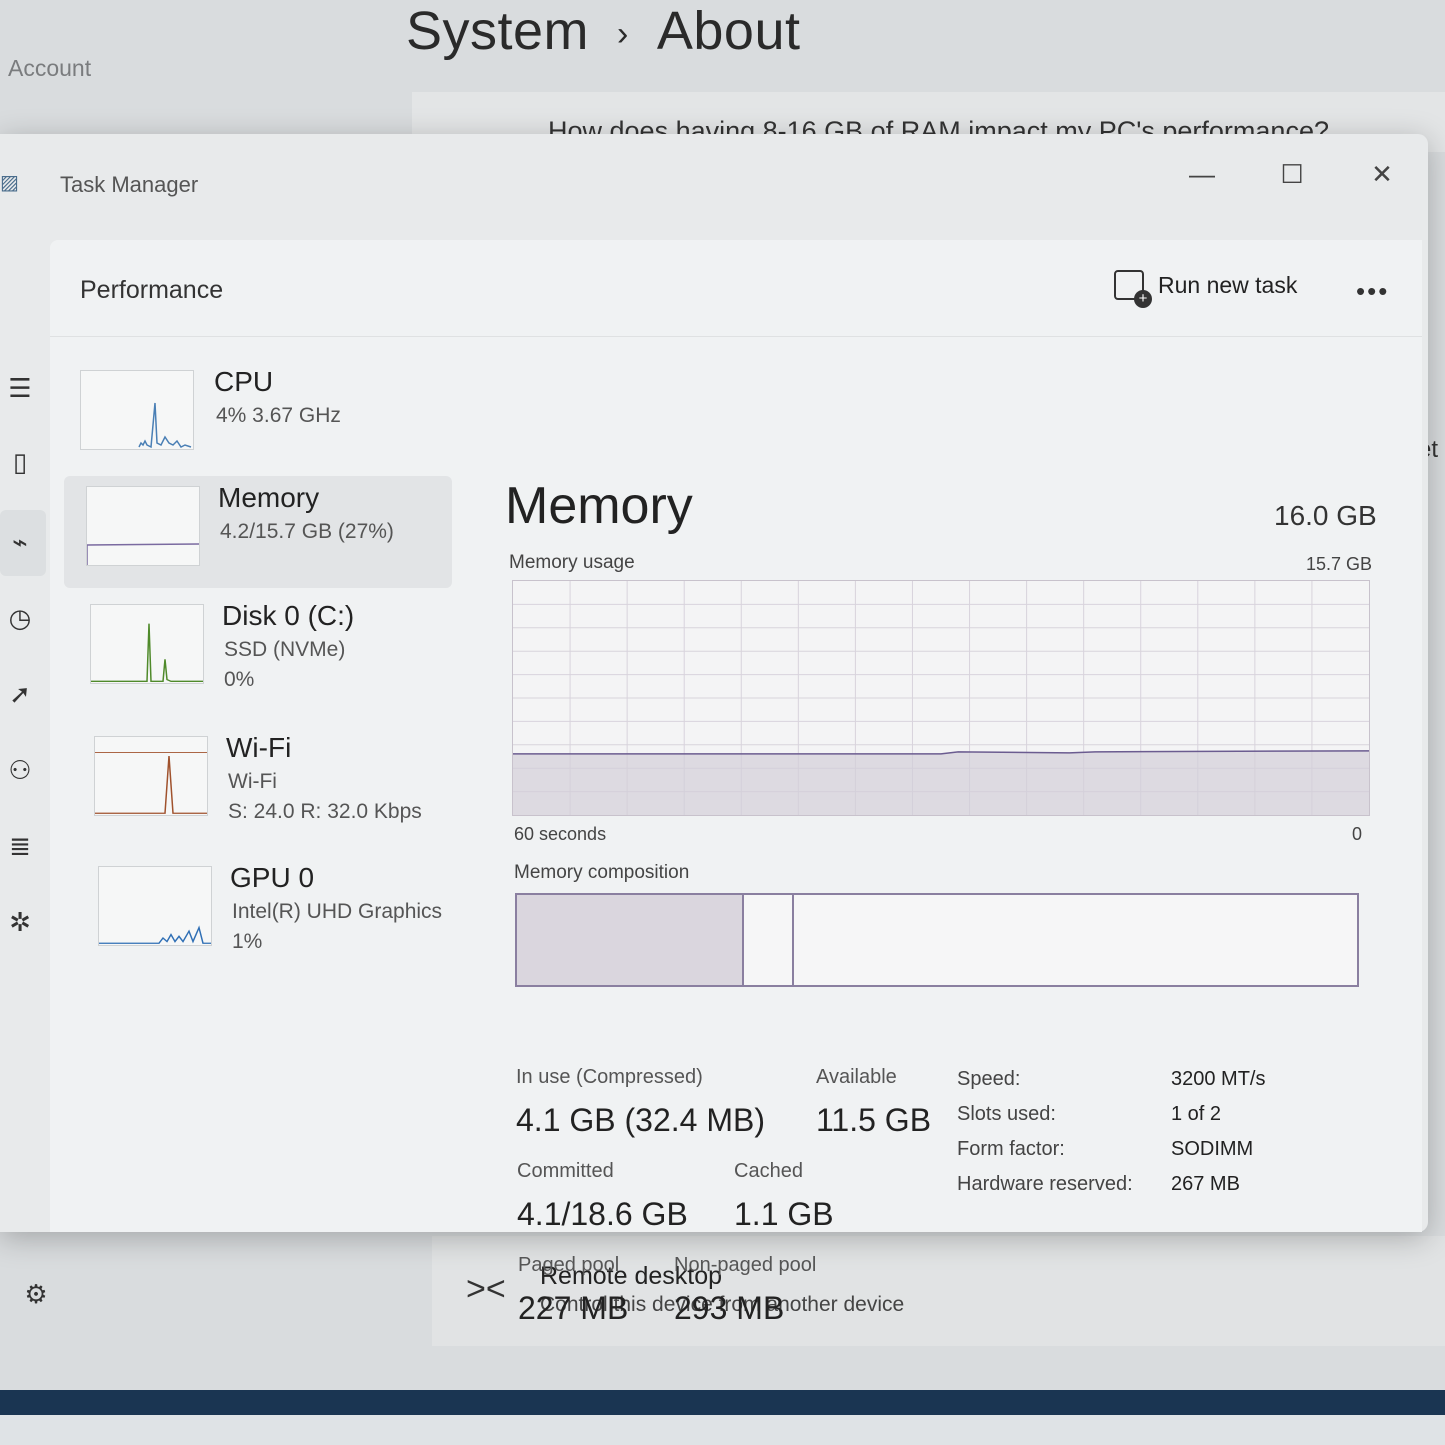  Describe the element at coordinates (288, 615) in the screenshot. I see `perf-item-name: Disk 0 (C:)` at that location.